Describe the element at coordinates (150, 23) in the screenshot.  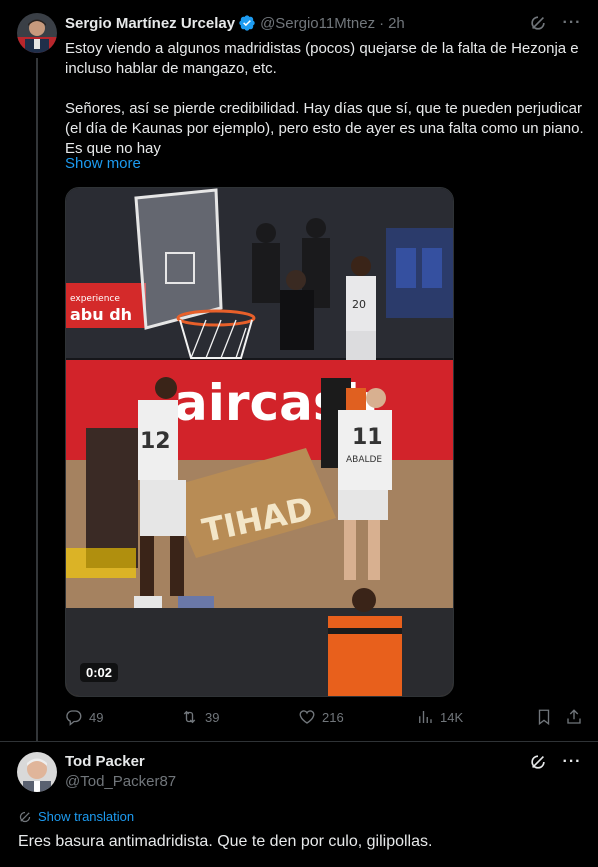
I see `author-name: Sergio Martínez Urcelay` at that location.